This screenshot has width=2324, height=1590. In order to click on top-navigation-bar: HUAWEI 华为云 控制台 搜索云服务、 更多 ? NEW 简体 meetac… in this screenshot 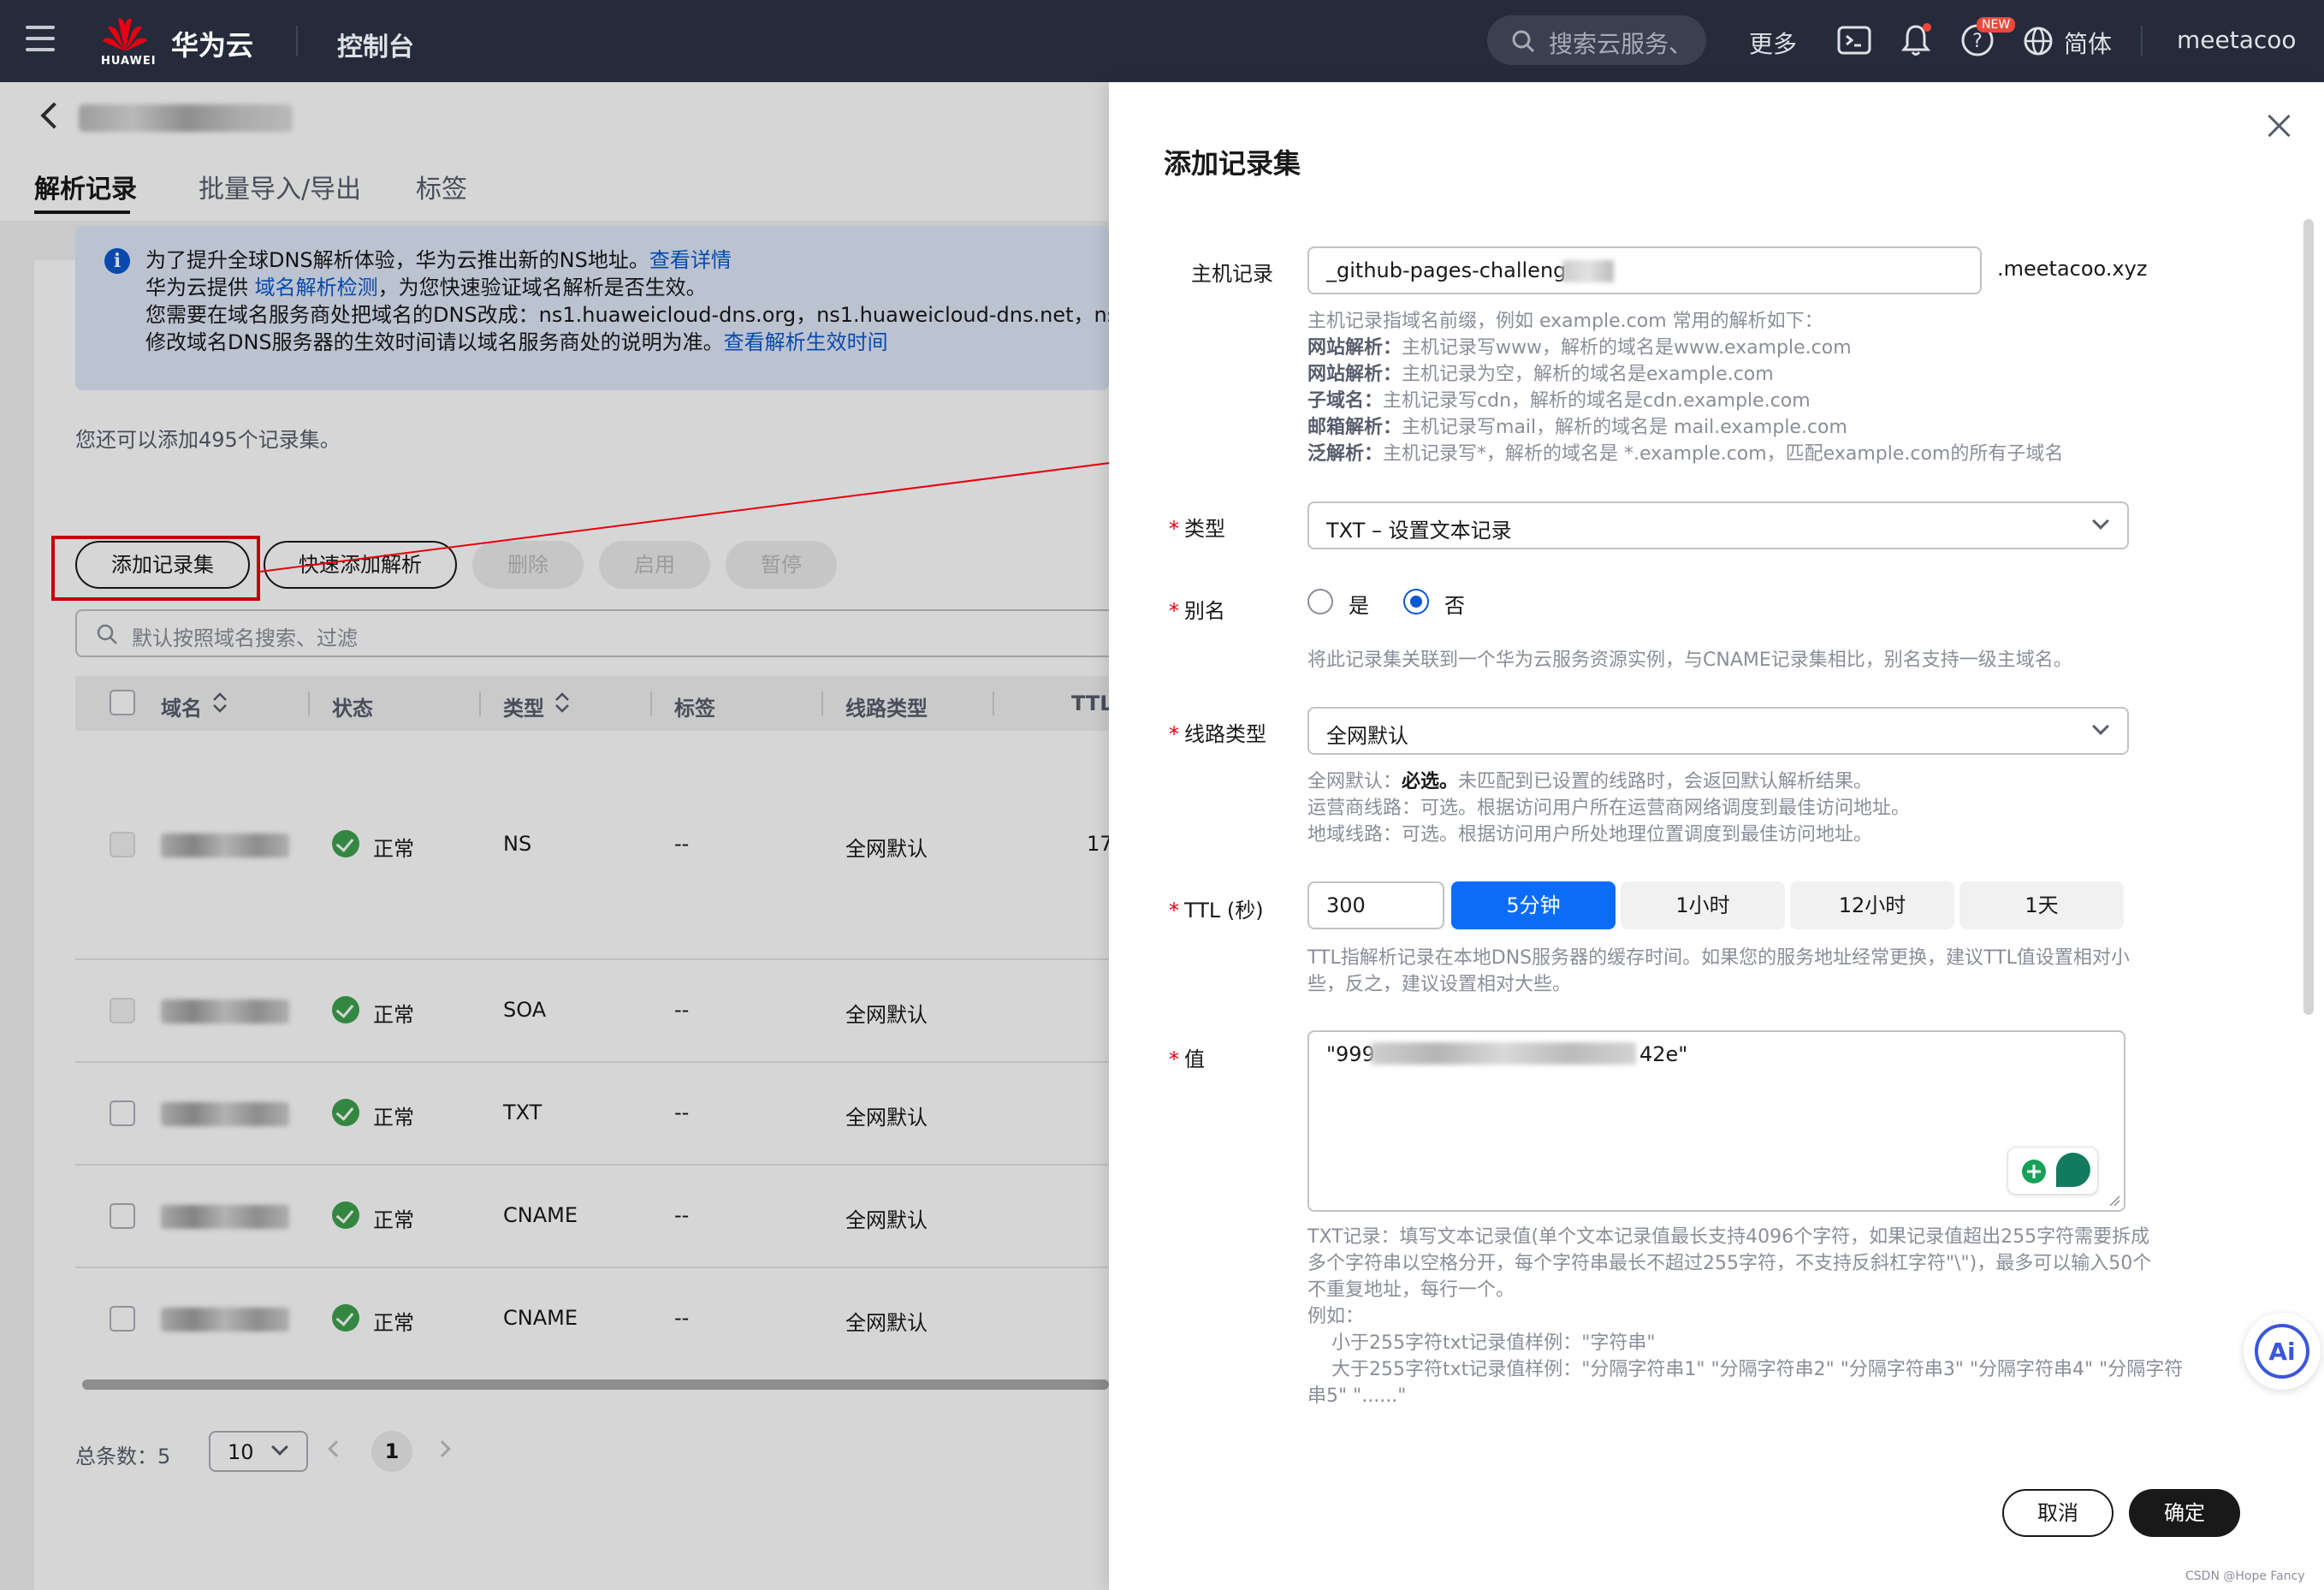, I will do `click(1162, 41)`.